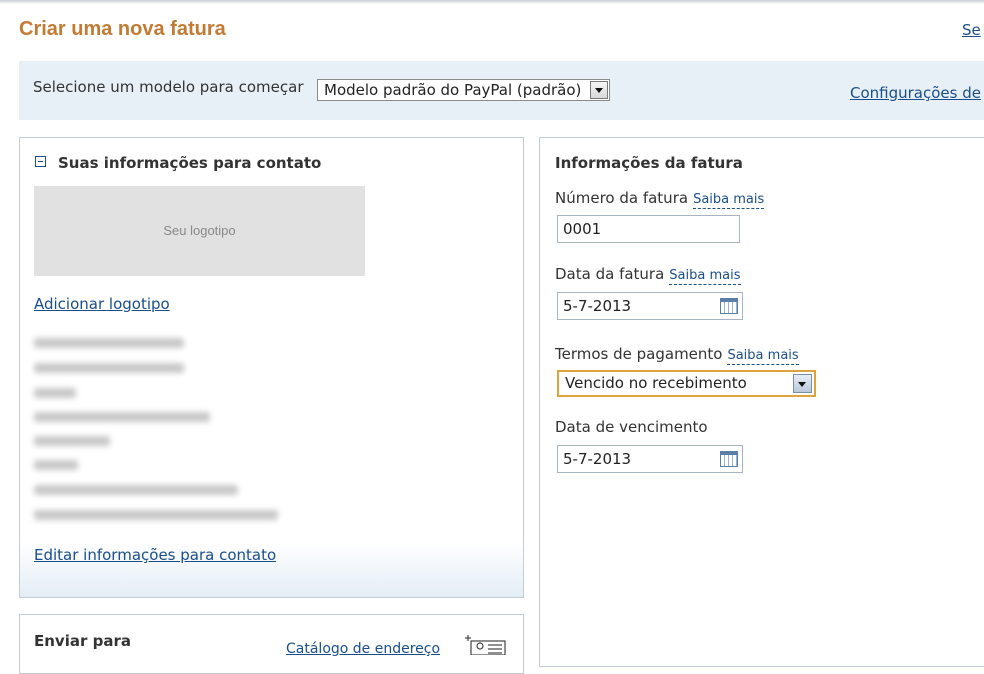 This screenshot has height=674, width=984. I want to click on collapse-minus-icon, so click(40, 161).